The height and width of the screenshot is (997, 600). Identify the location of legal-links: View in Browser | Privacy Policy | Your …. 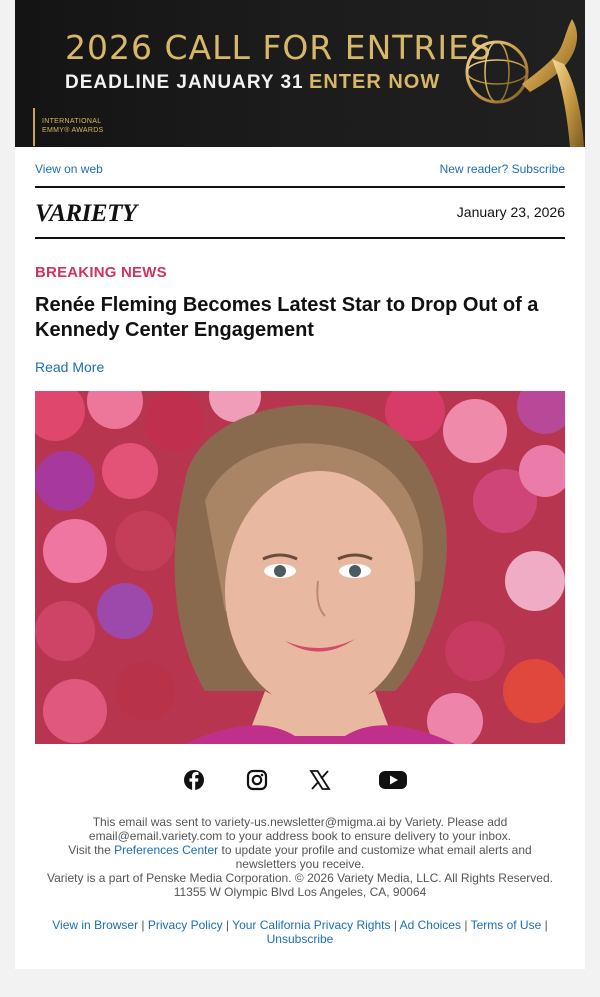
(300, 932).